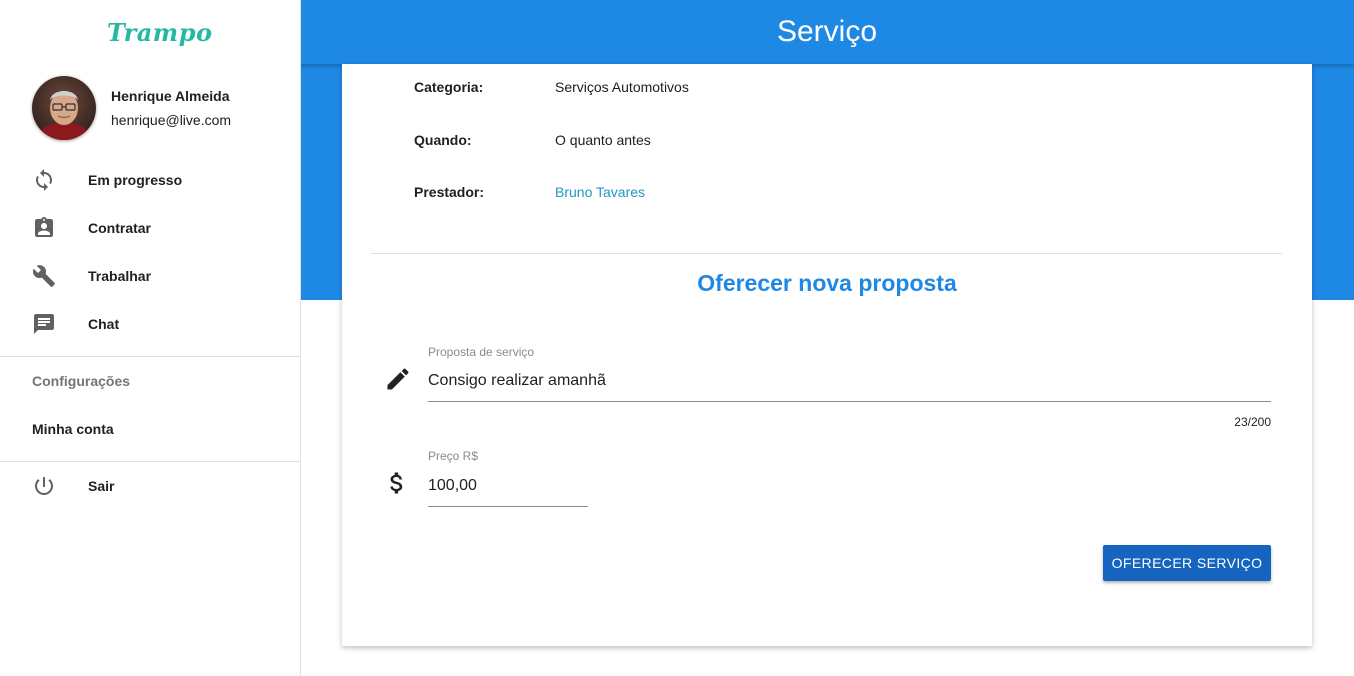 Image resolution: width=1354 pixels, height=676 pixels. Describe the element at coordinates (827, 283) in the screenshot. I see `proposal-title: Oferecer nova proposta` at that location.